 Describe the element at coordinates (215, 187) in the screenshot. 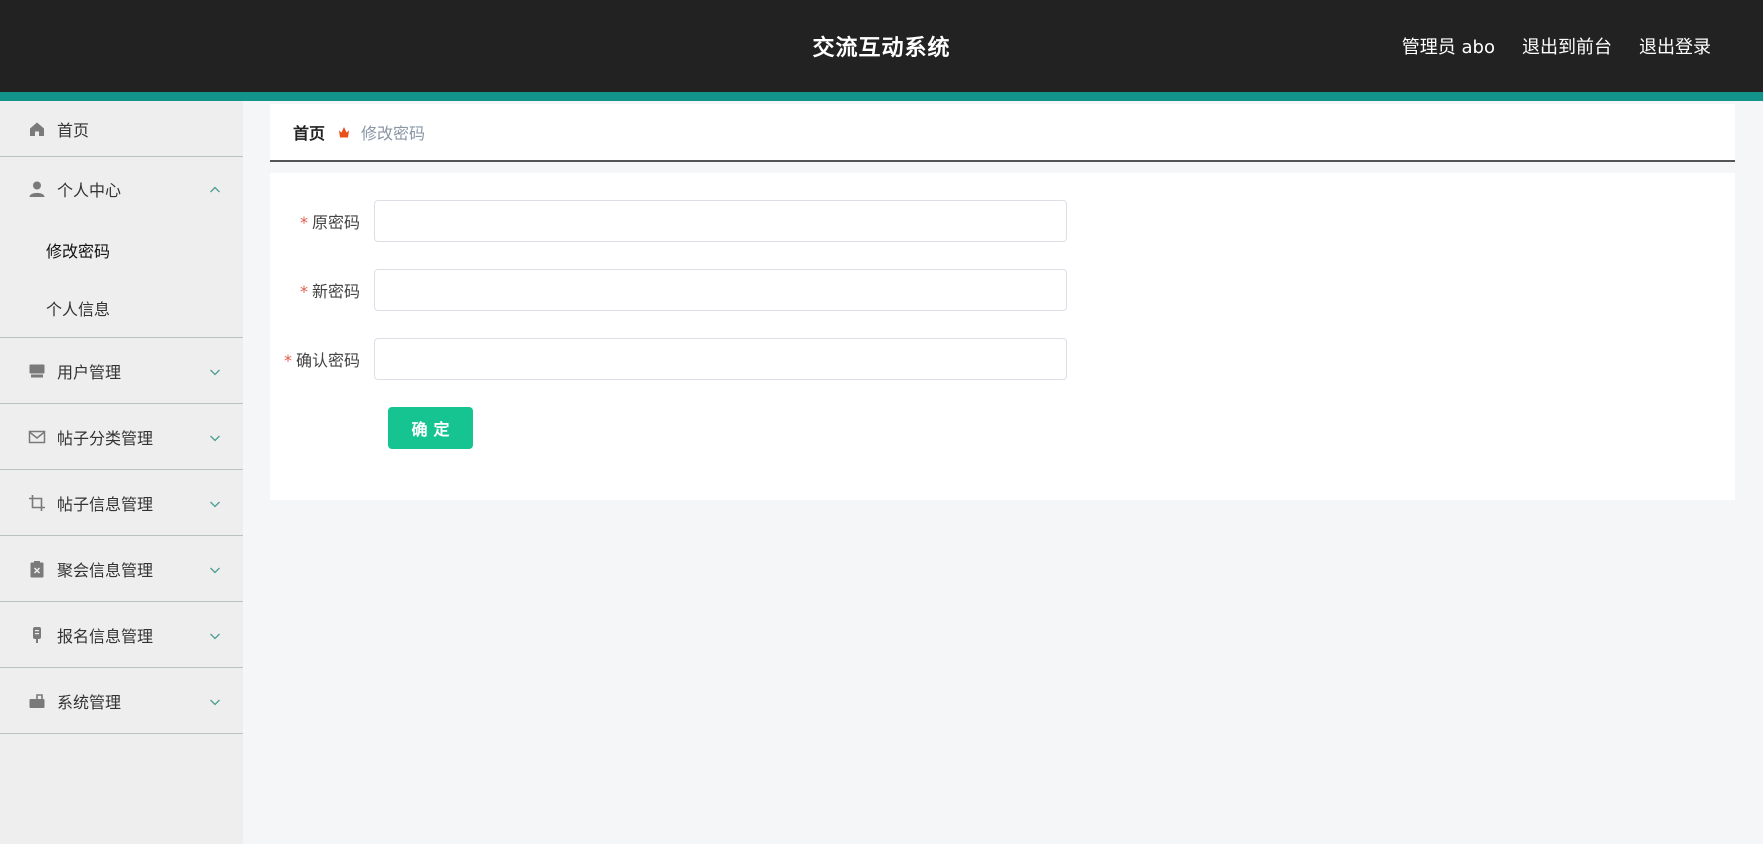

I see `chevron-up-icon` at that location.